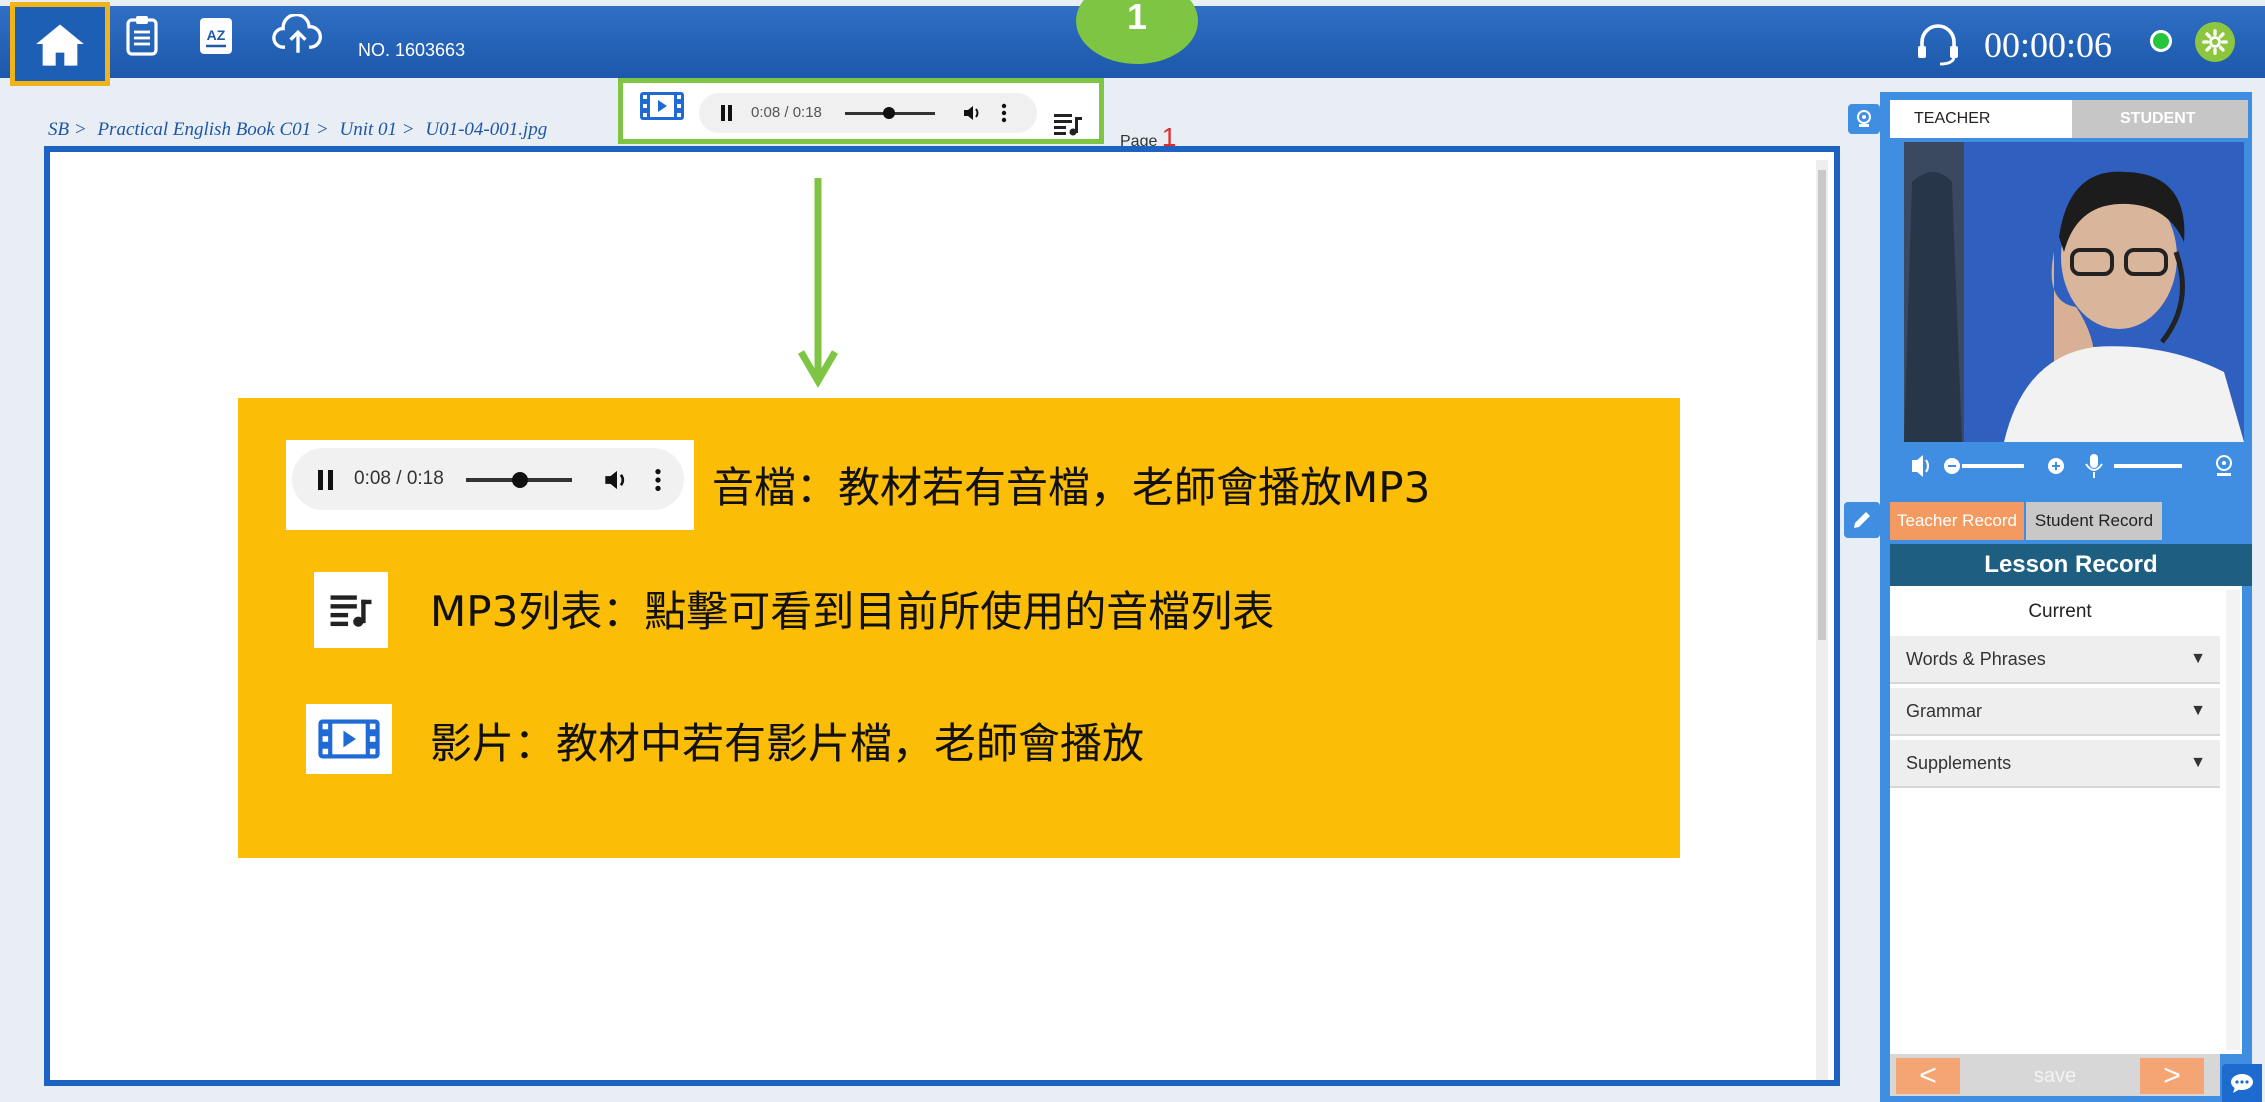 The height and width of the screenshot is (1102, 2265). I want to click on teacher-video-frame, so click(2074, 292).